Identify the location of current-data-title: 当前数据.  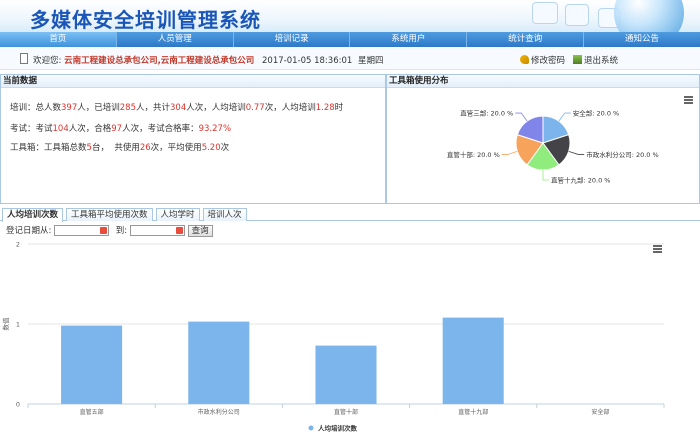
(193, 81).